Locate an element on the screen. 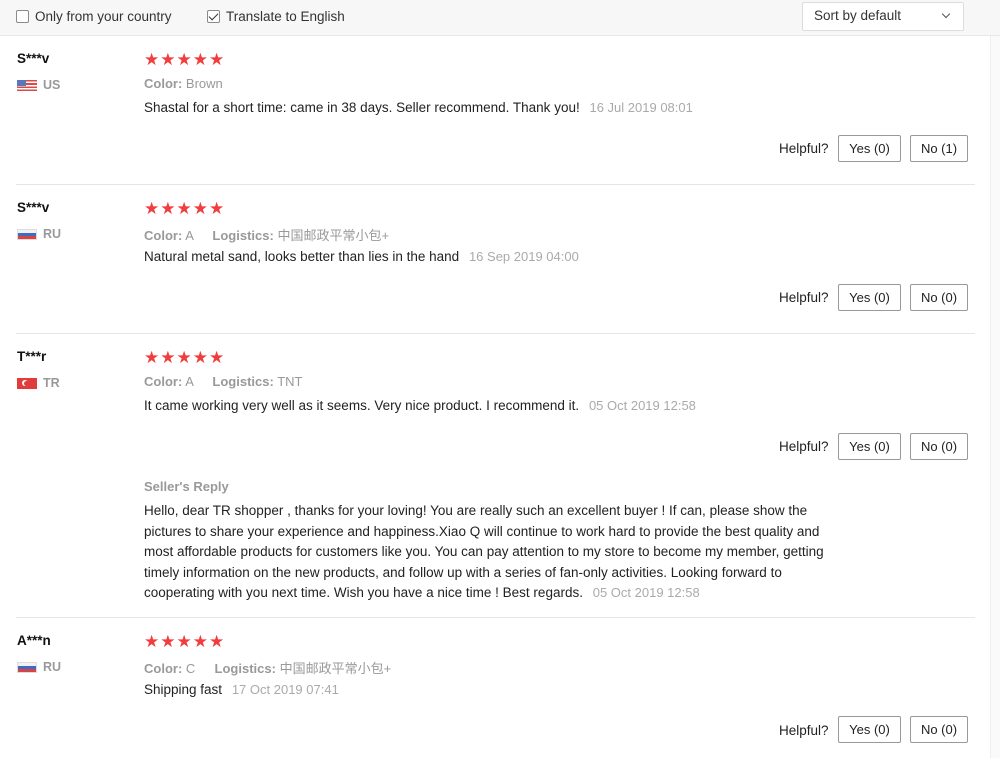 Image resolution: width=1000 pixels, height=758 pixels. country-code: TR is located at coordinates (51, 383).